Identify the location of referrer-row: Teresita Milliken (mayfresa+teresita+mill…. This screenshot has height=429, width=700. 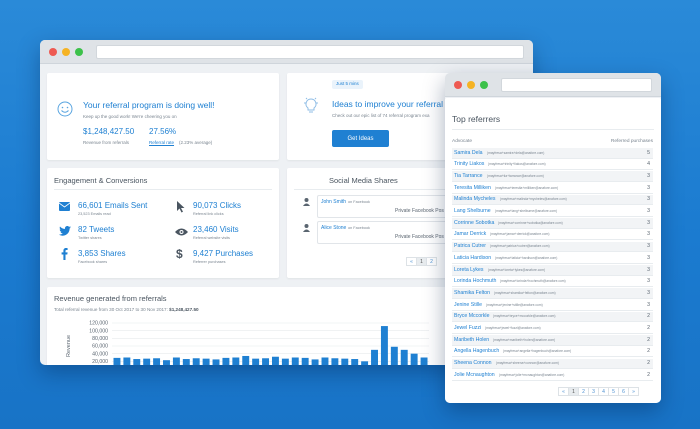
(552, 188).